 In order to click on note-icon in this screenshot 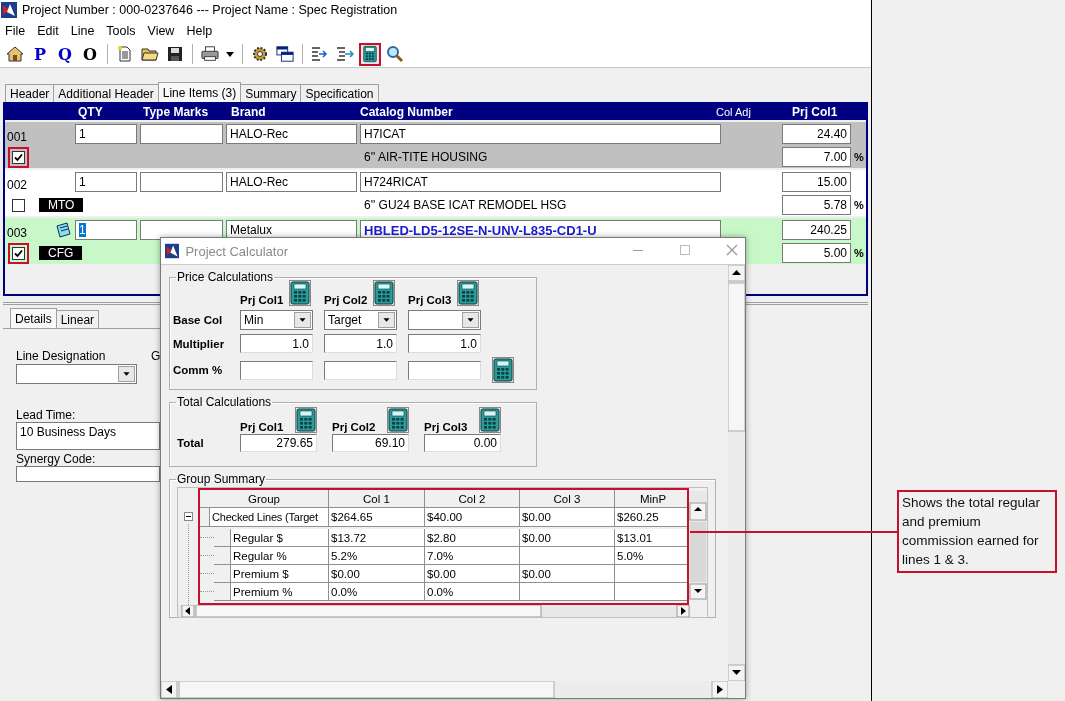, I will do `click(63, 230)`.